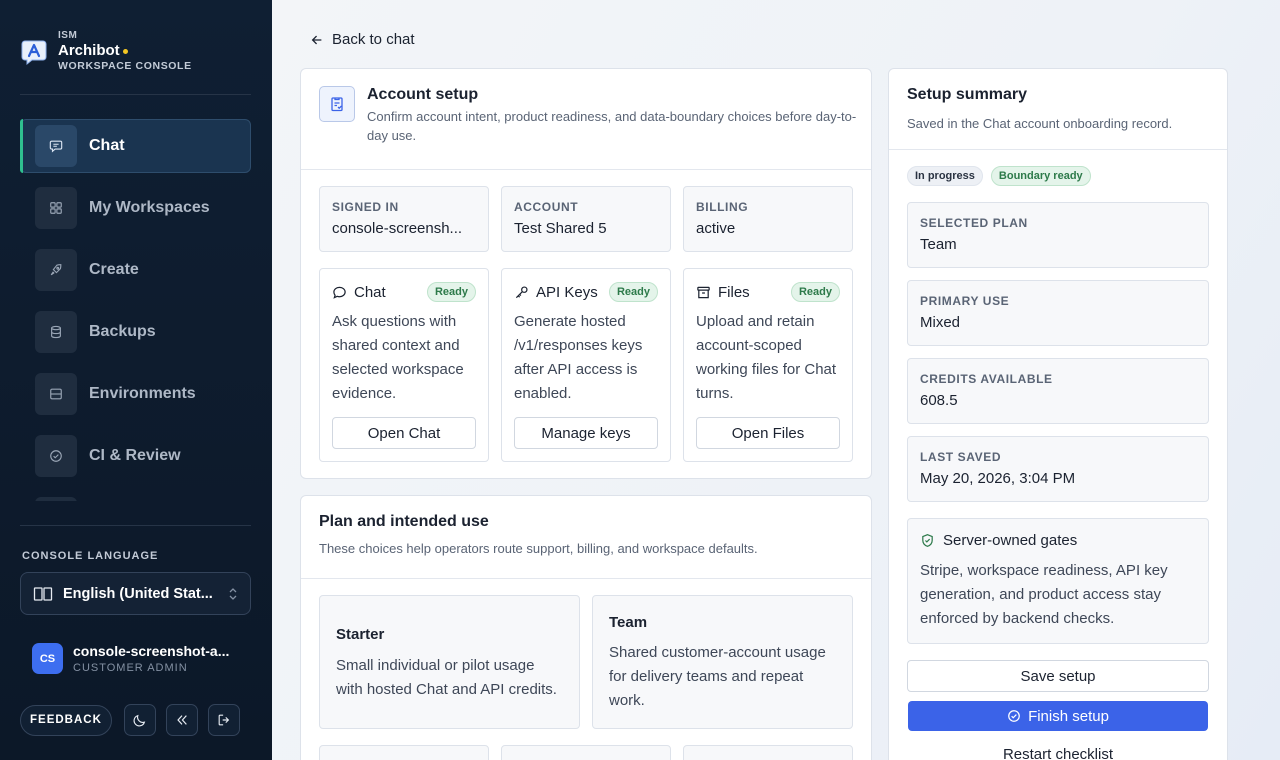 This screenshot has width=1280, height=760. Describe the element at coordinates (961, 457) in the screenshot. I see `summary-label: LAST SAVED` at that location.